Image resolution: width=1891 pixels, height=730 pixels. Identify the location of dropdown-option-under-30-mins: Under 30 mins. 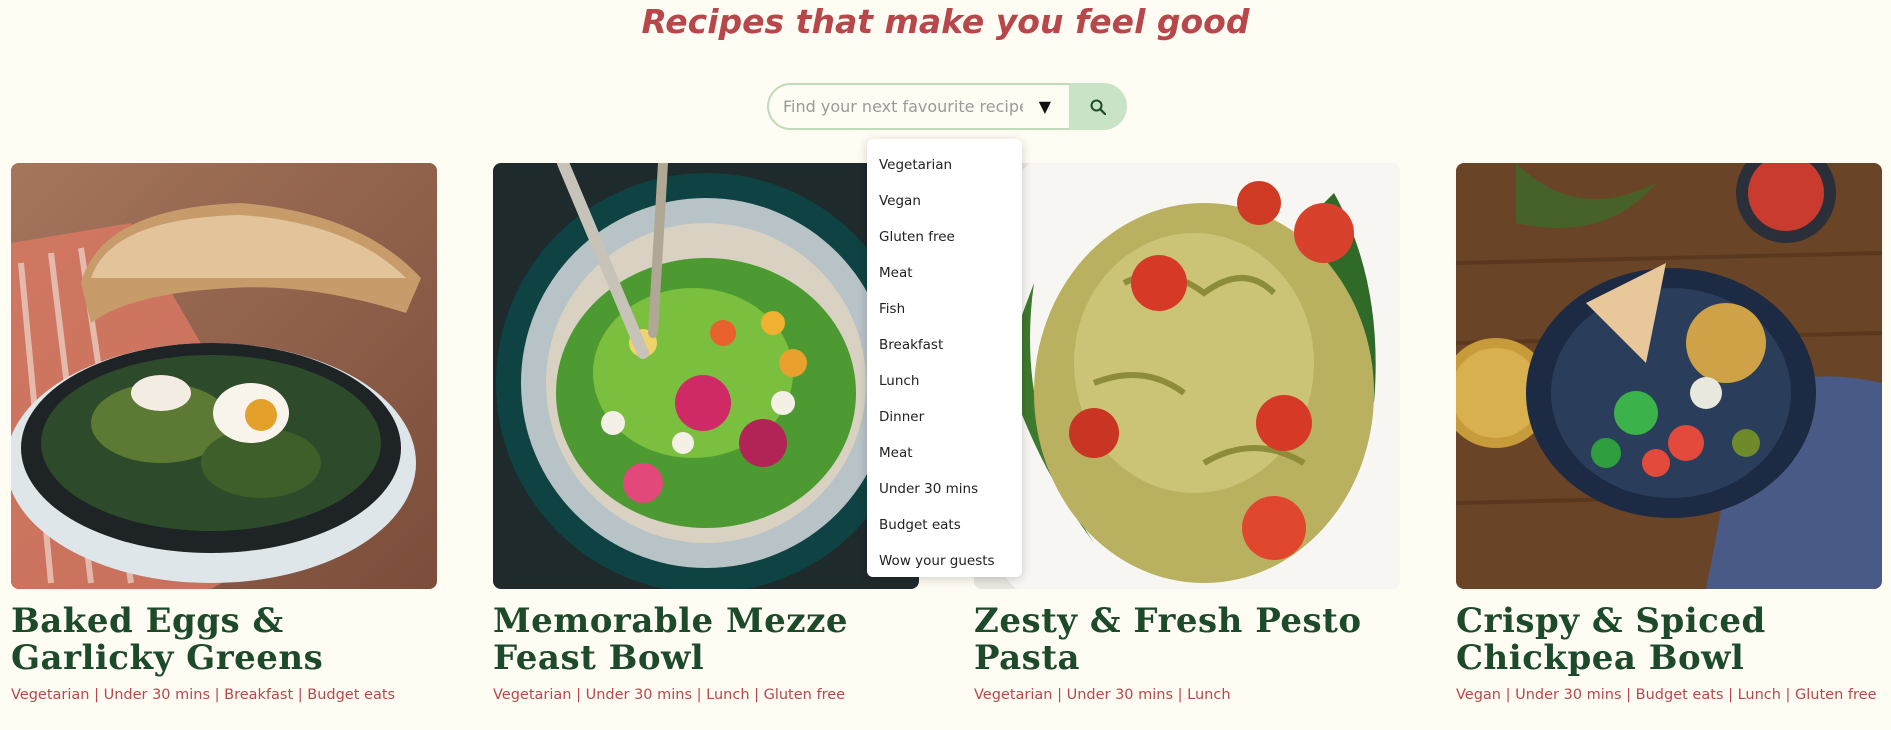
(944, 489).